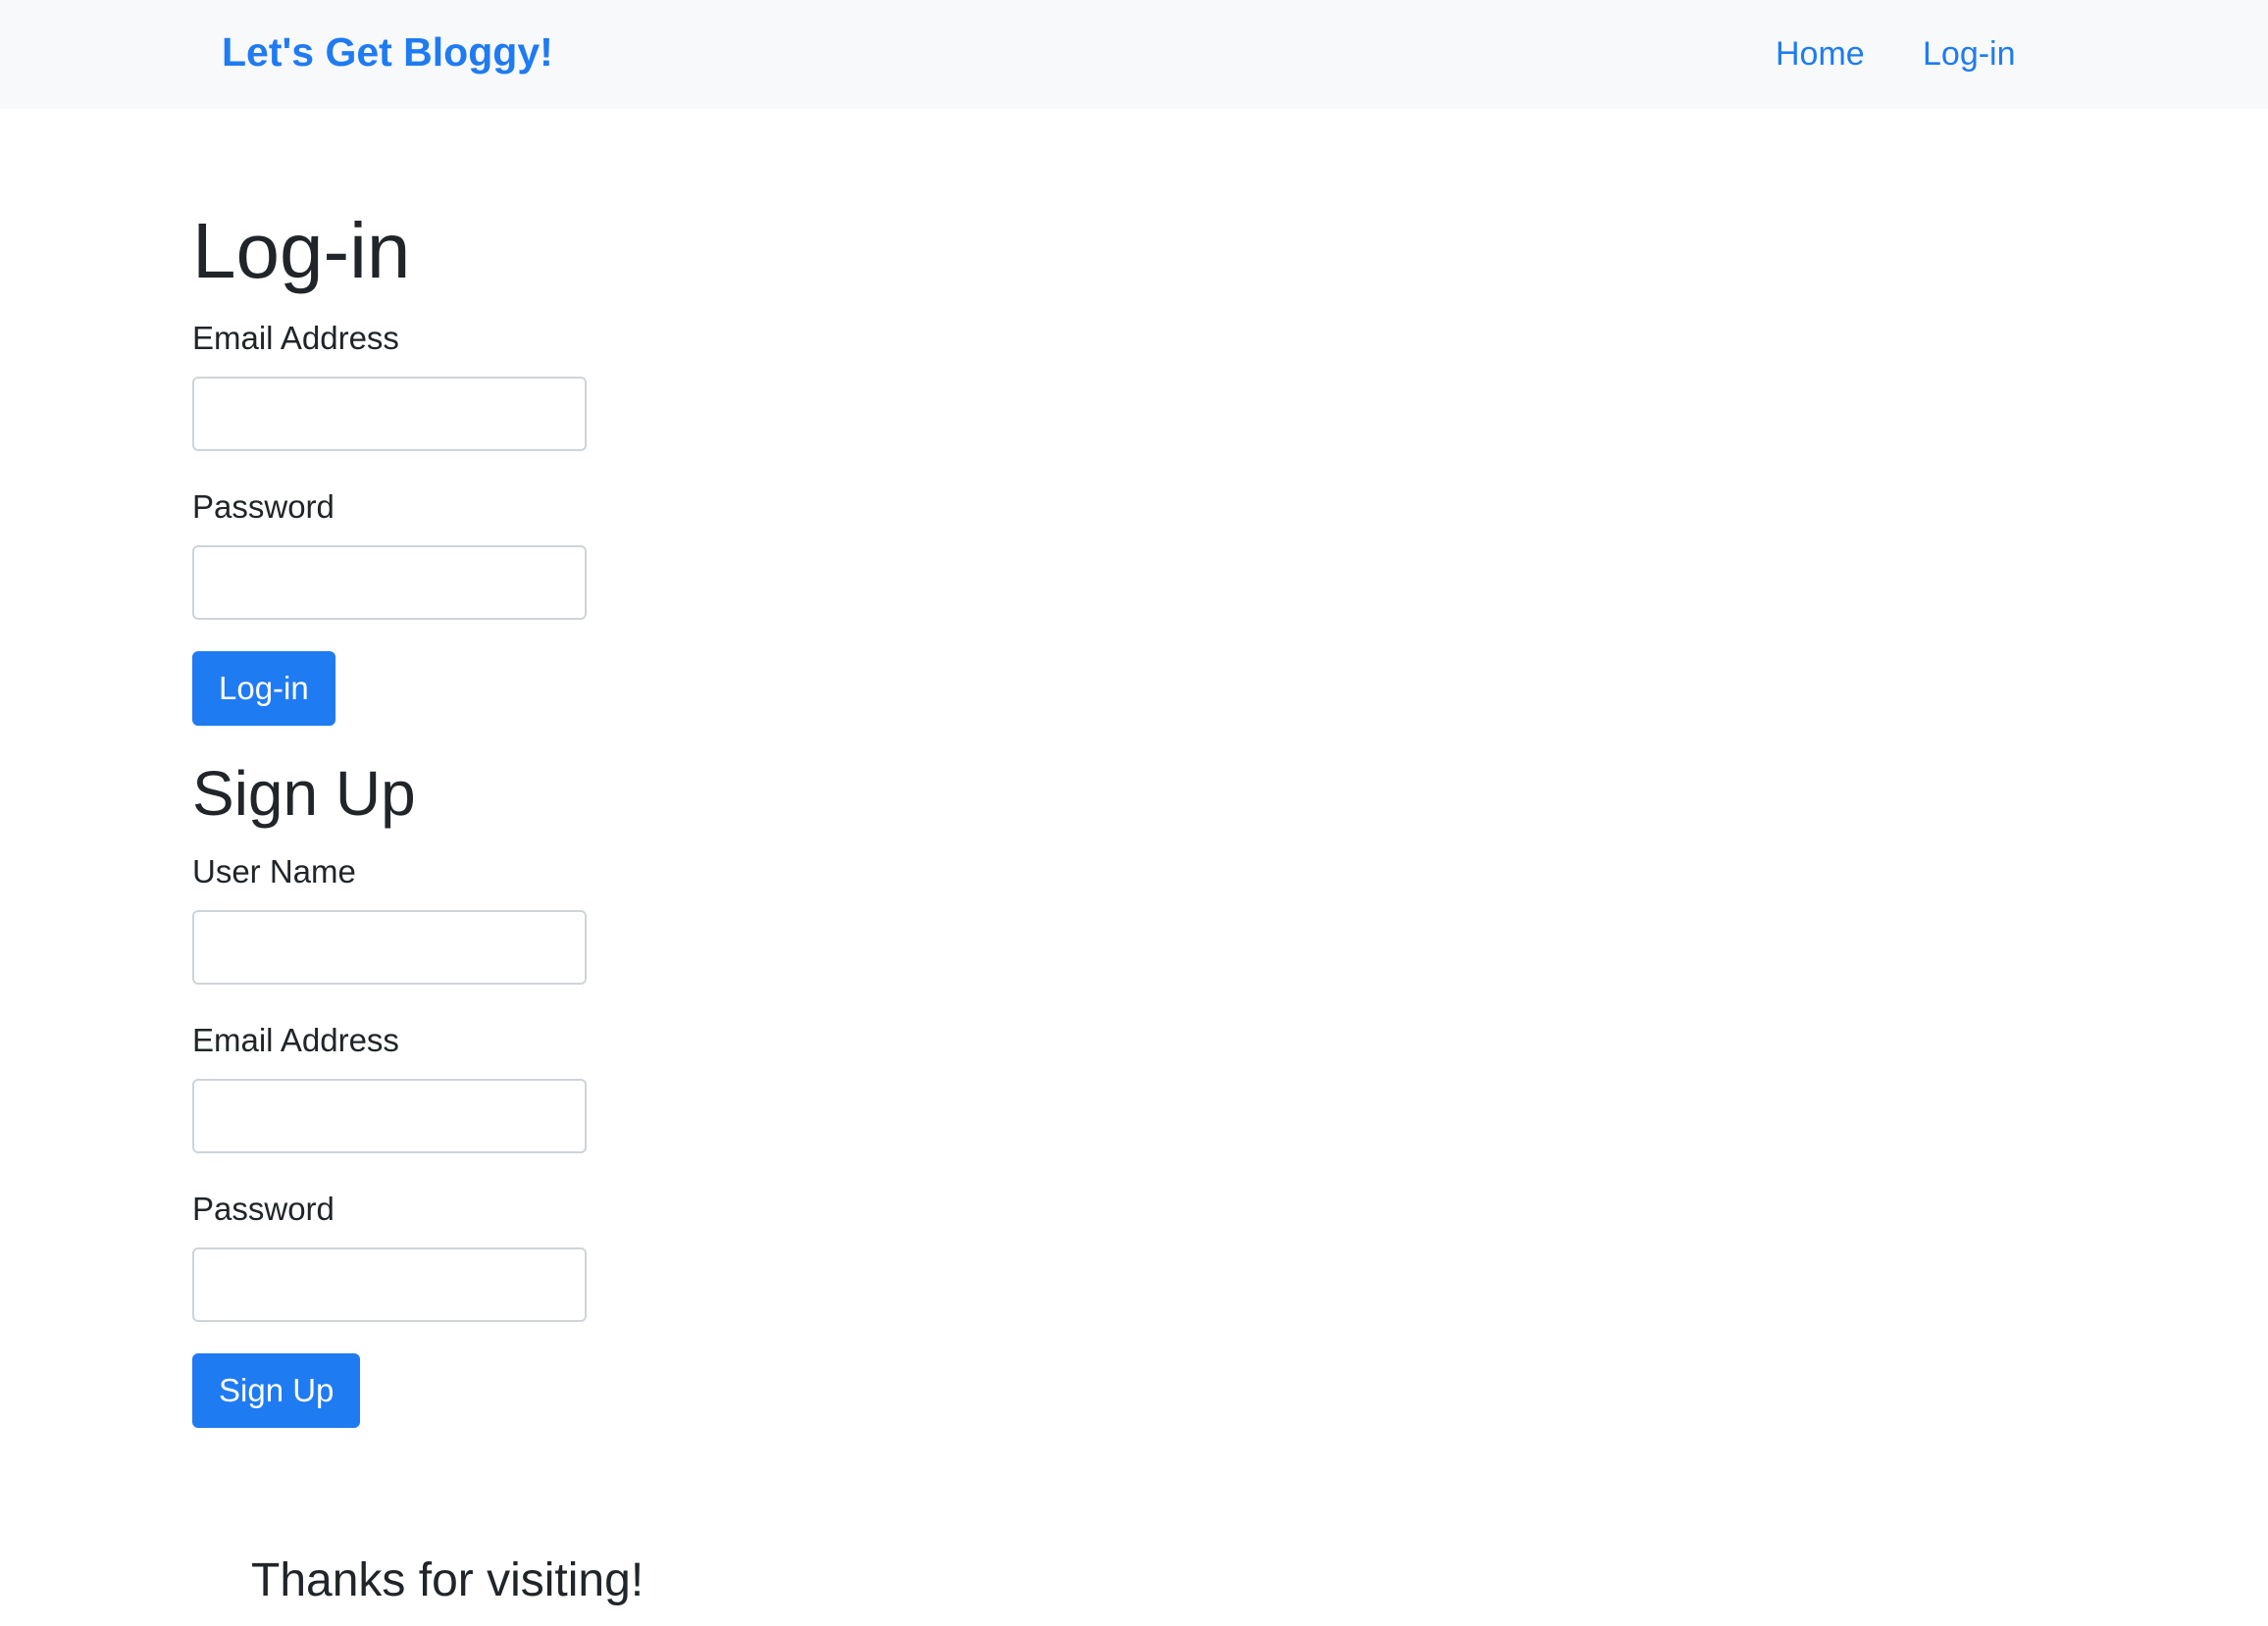 The width and height of the screenshot is (2268, 1626). Describe the element at coordinates (388, 52) in the screenshot. I see `brand-link: Let's Get Bloggy!` at that location.